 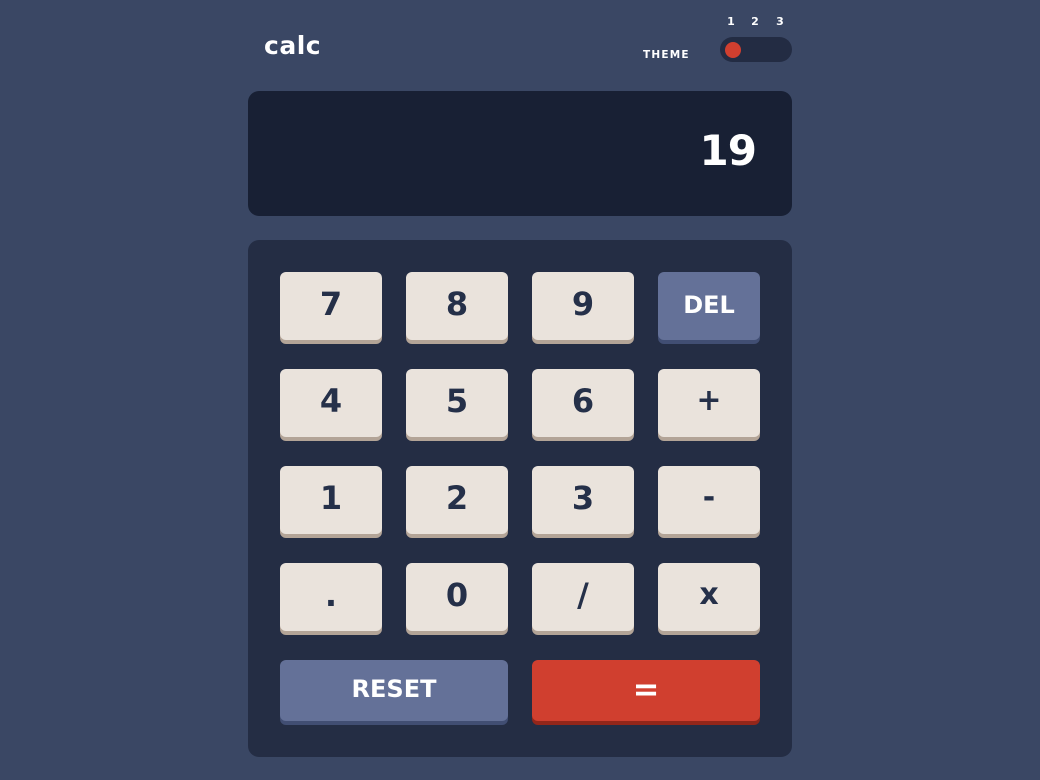 What do you see at coordinates (583, 403) in the screenshot?
I see `key-6: 6` at bounding box center [583, 403].